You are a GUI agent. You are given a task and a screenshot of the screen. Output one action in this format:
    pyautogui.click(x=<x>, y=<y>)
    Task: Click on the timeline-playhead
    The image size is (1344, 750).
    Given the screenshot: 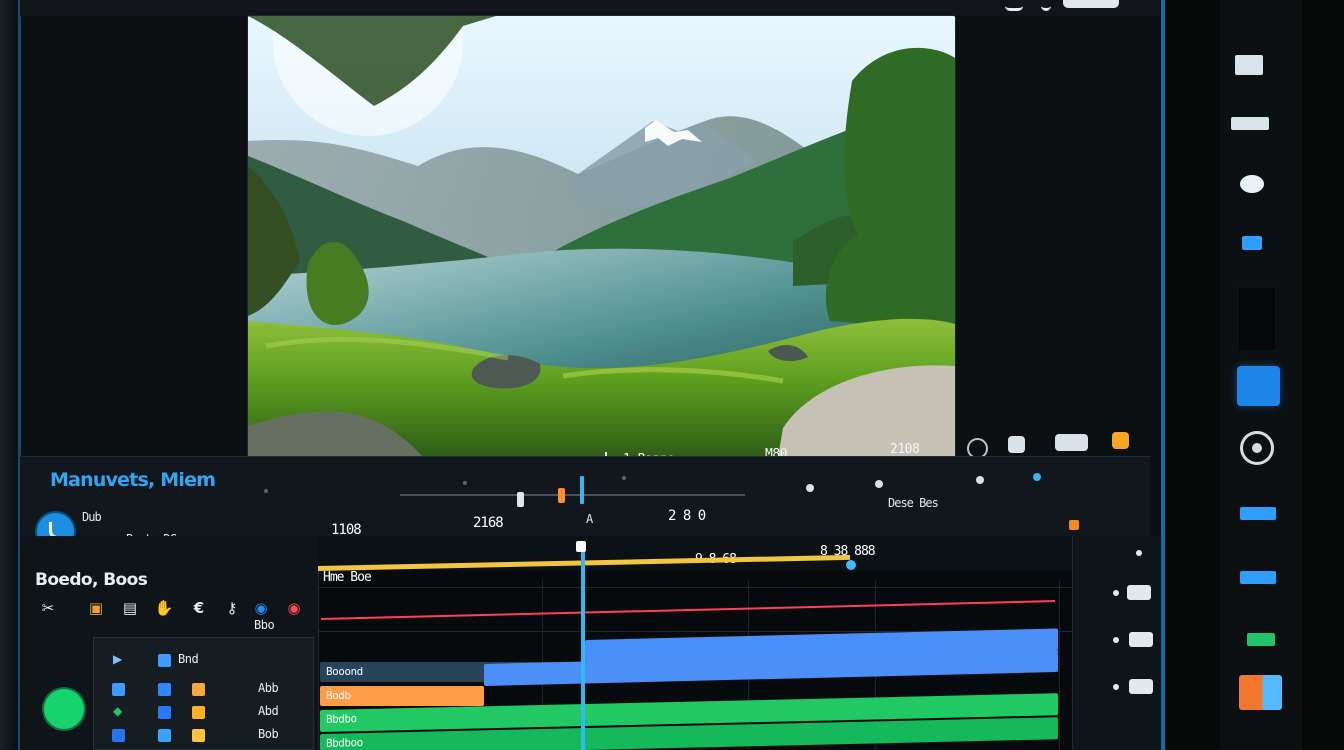 What is the action you would take?
    pyautogui.click(x=583, y=646)
    